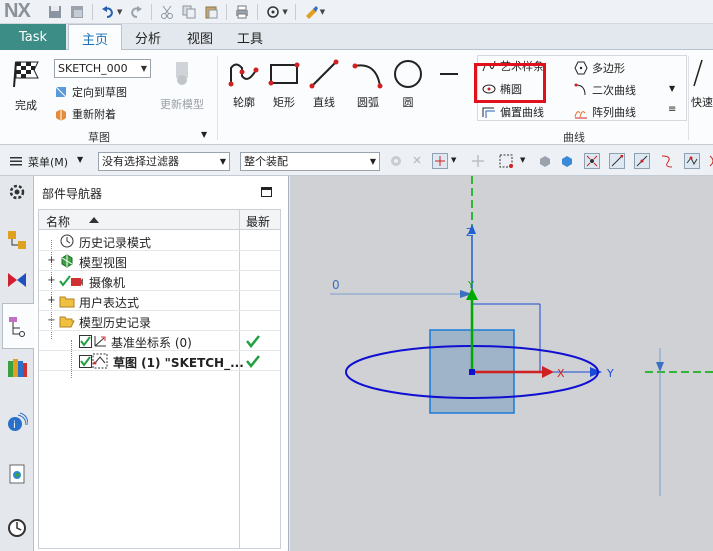 This screenshot has height=551, width=713. Describe the element at coordinates (396, 161) in the screenshot. I see `select-gear-icon` at that location.